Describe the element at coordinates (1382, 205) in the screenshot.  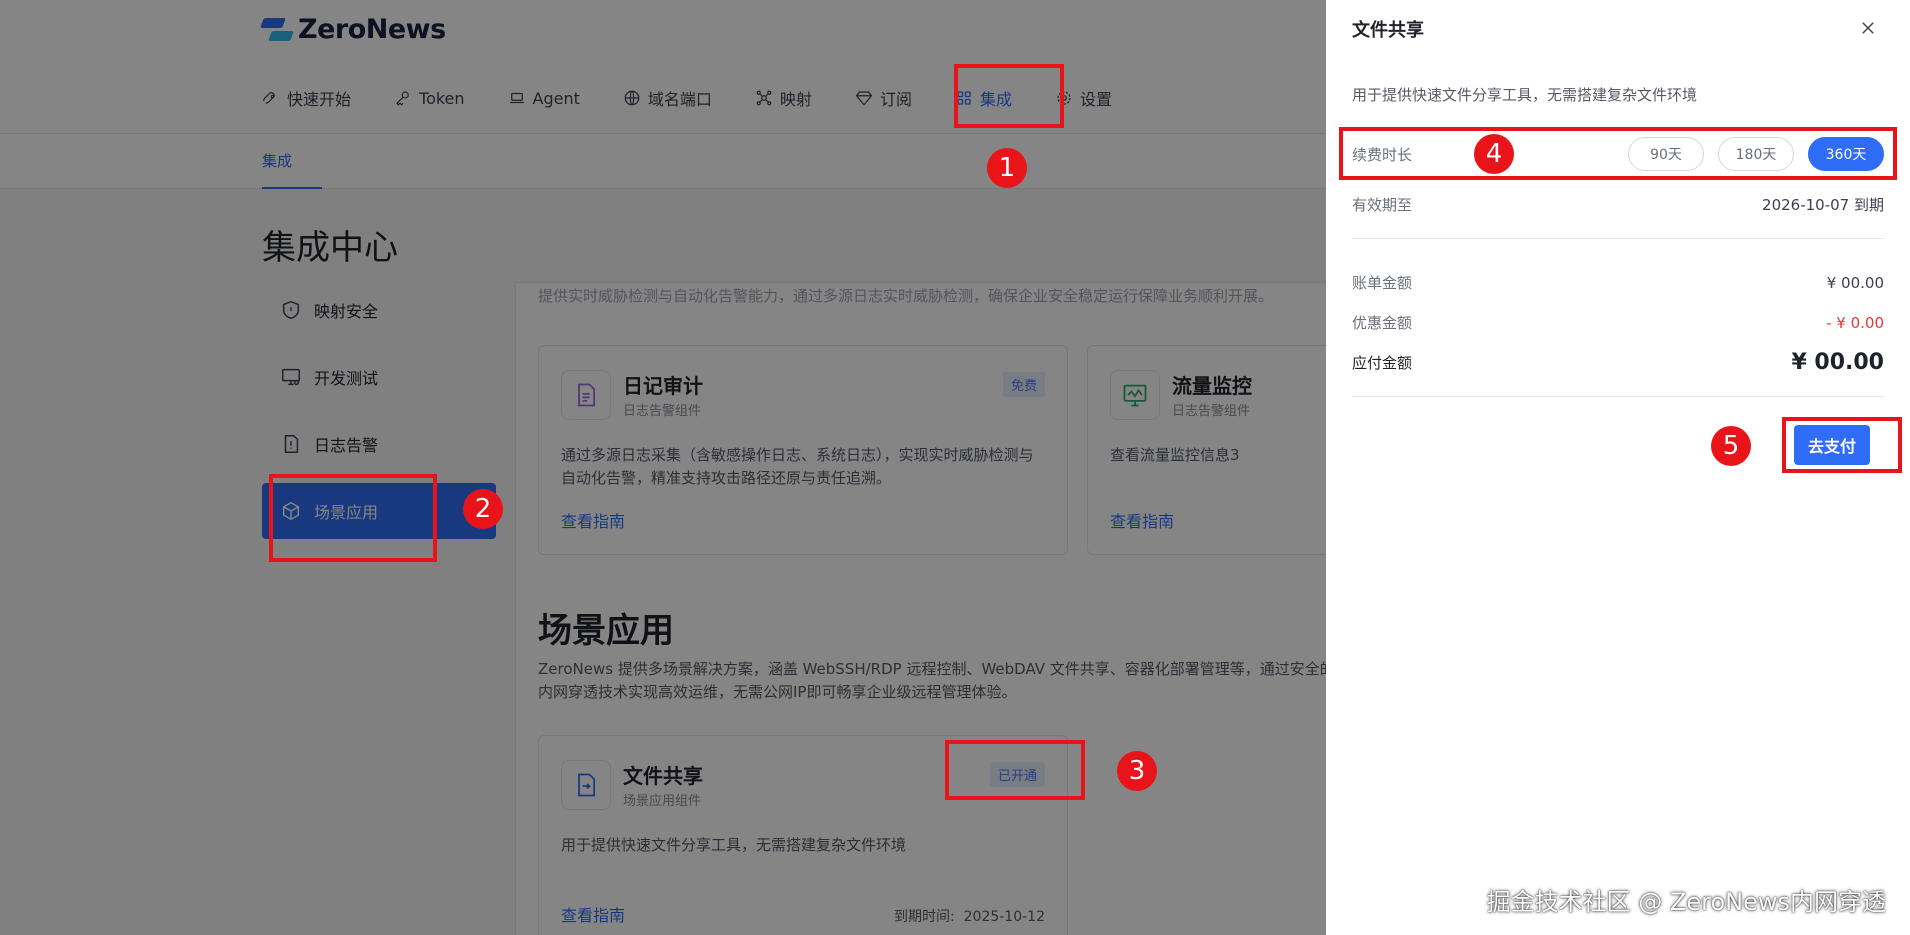
I see `valid-until-label: 有效期至` at that location.